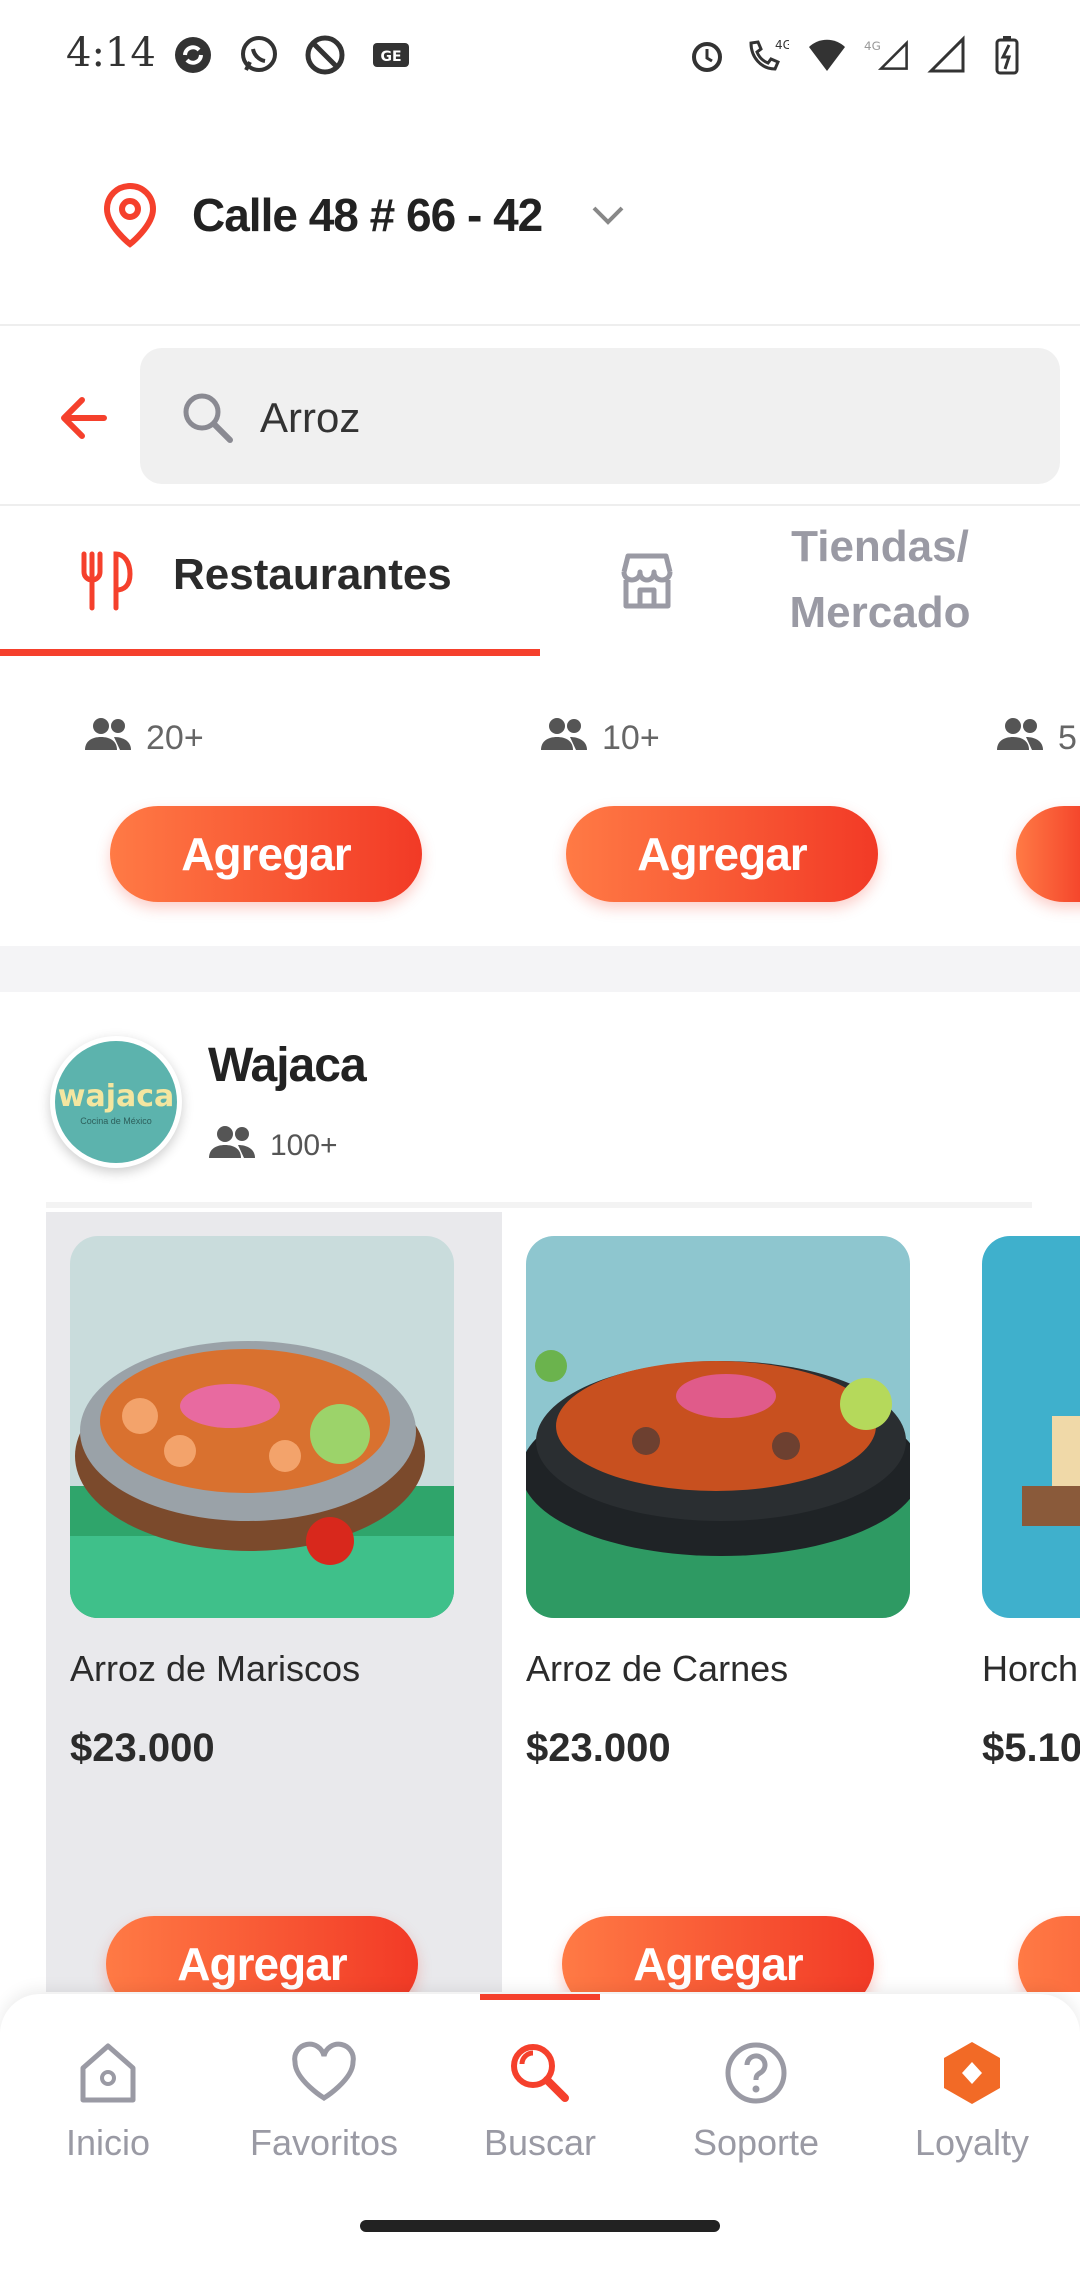 The height and width of the screenshot is (2270, 1080). I want to click on divider, so click(539, 1205).